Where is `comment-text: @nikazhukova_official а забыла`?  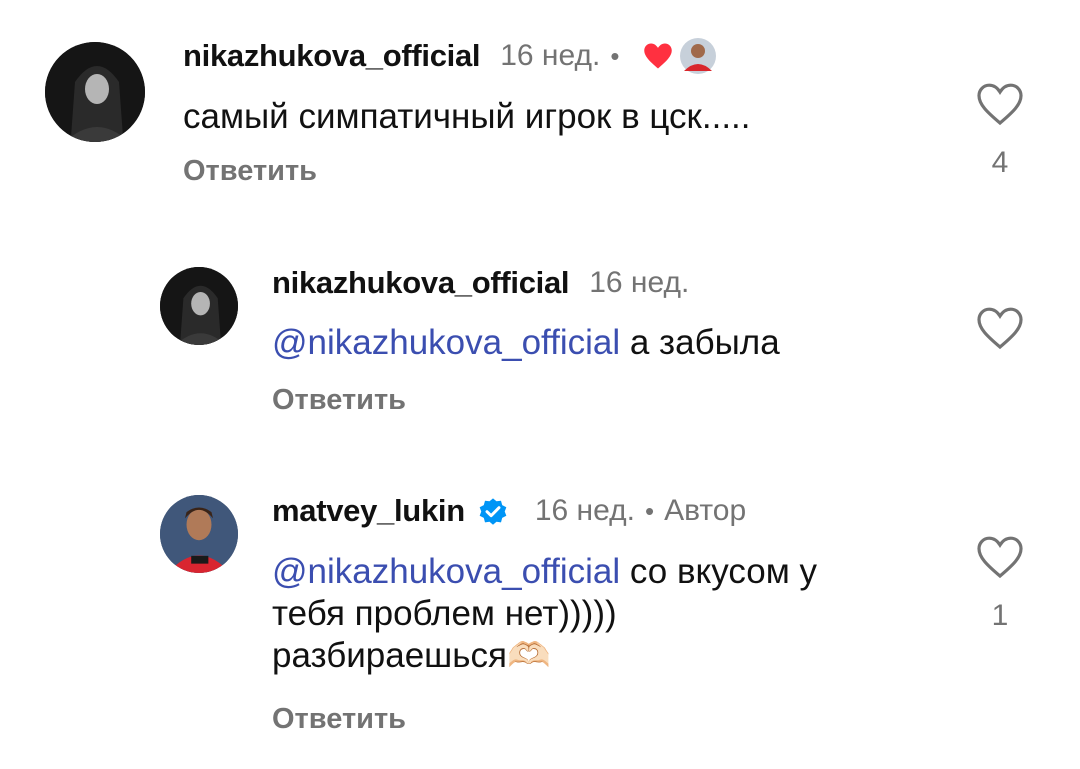
comment-text: @nikazhukova_official а забыла is located at coordinates (526, 343).